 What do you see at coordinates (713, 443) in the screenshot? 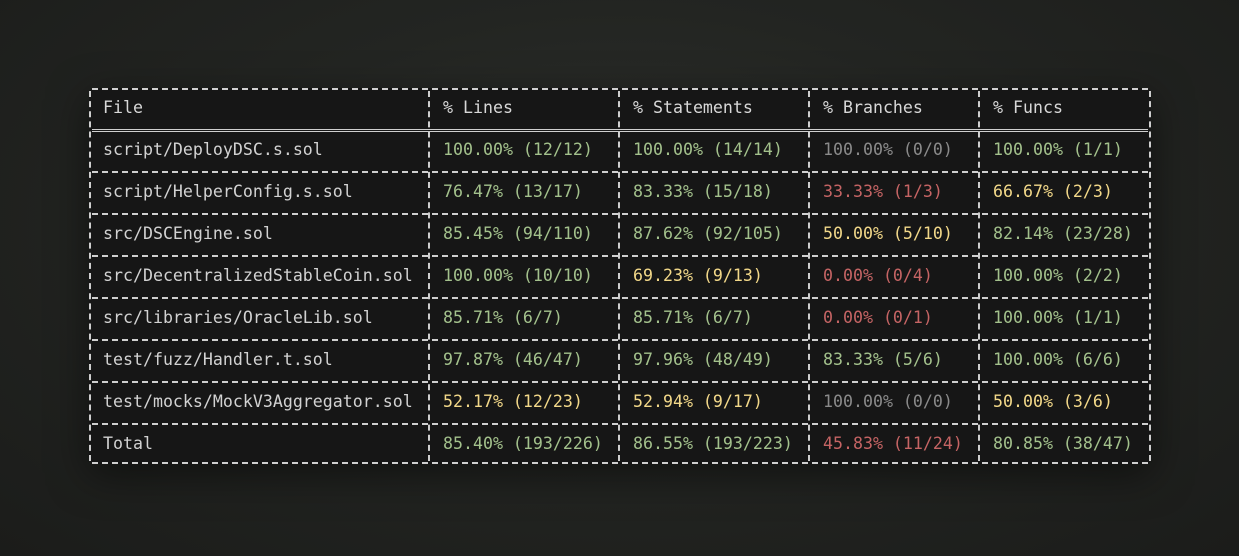
I see `statements-coverage-cell: 86.55% (193/223)` at bounding box center [713, 443].